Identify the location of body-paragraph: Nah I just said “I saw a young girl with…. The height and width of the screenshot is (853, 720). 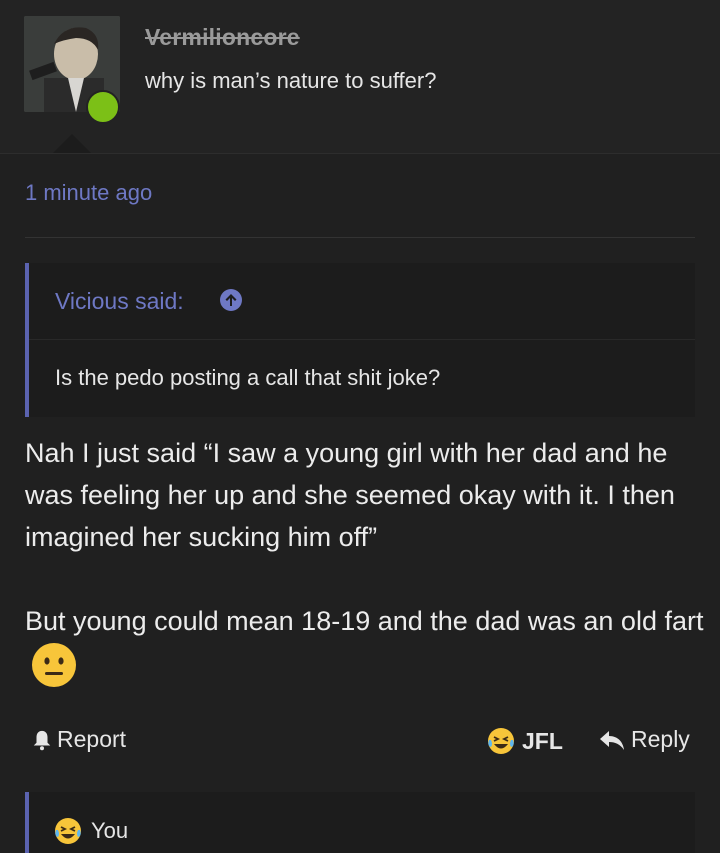
(350, 495).